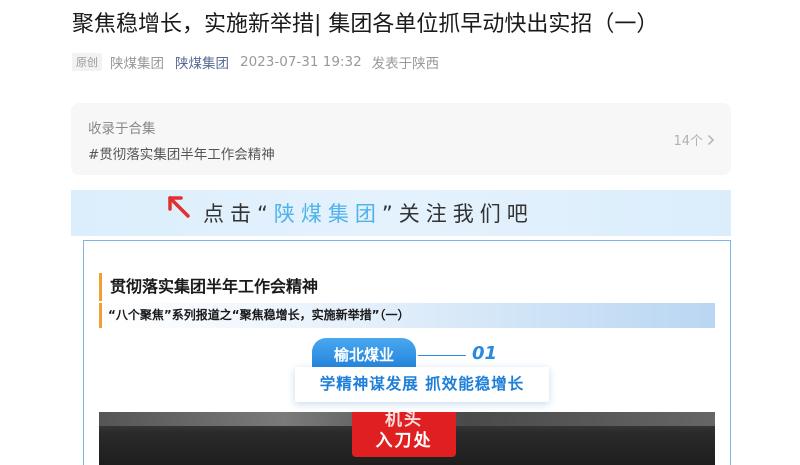  What do you see at coordinates (711, 139) in the screenshot?
I see `chevron-right-icon` at bounding box center [711, 139].